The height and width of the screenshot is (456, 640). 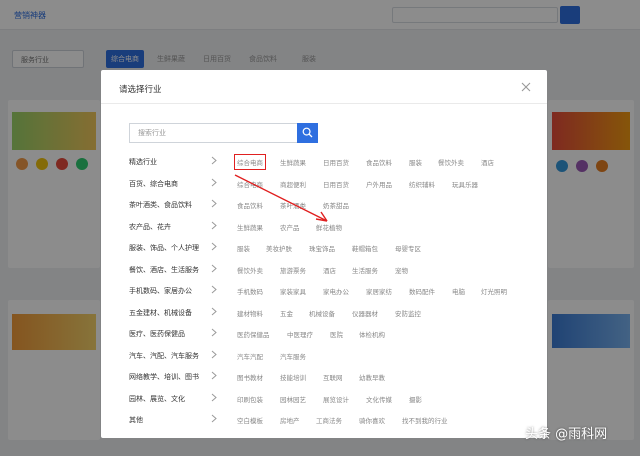 What do you see at coordinates (336, 399) in the screenshot?
I see `industry-option: 展览设计` at bounding box center [336, 399].